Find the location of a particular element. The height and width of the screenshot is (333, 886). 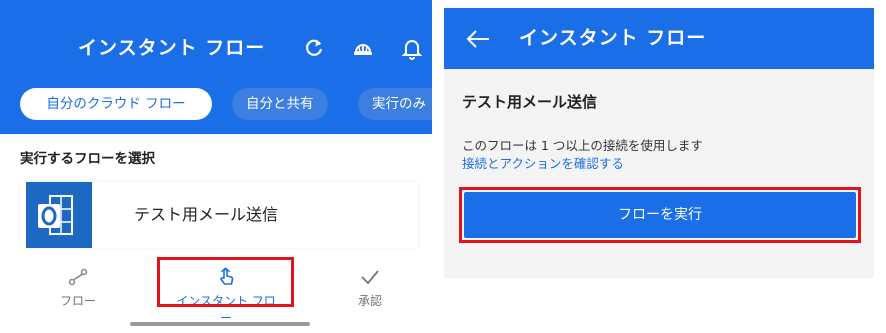

tab-shared-with-me: 自分と共有 is located at coordinates (280, 104).